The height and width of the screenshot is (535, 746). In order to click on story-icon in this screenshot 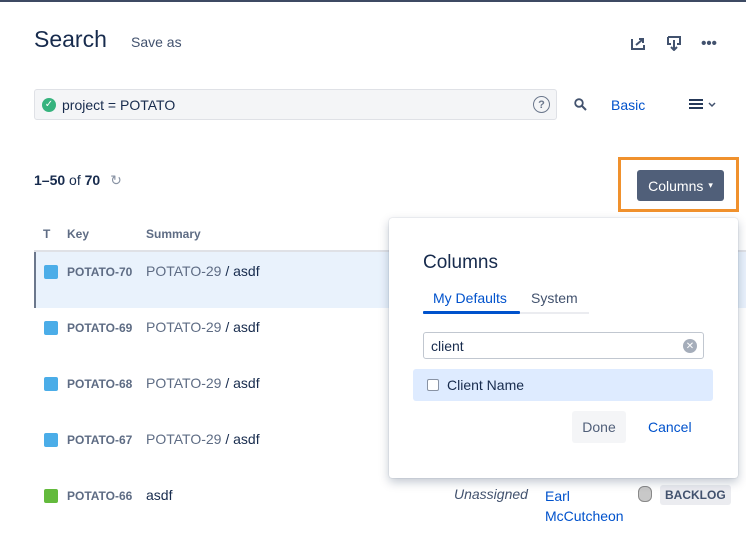, I will do `click(51, 496)`.